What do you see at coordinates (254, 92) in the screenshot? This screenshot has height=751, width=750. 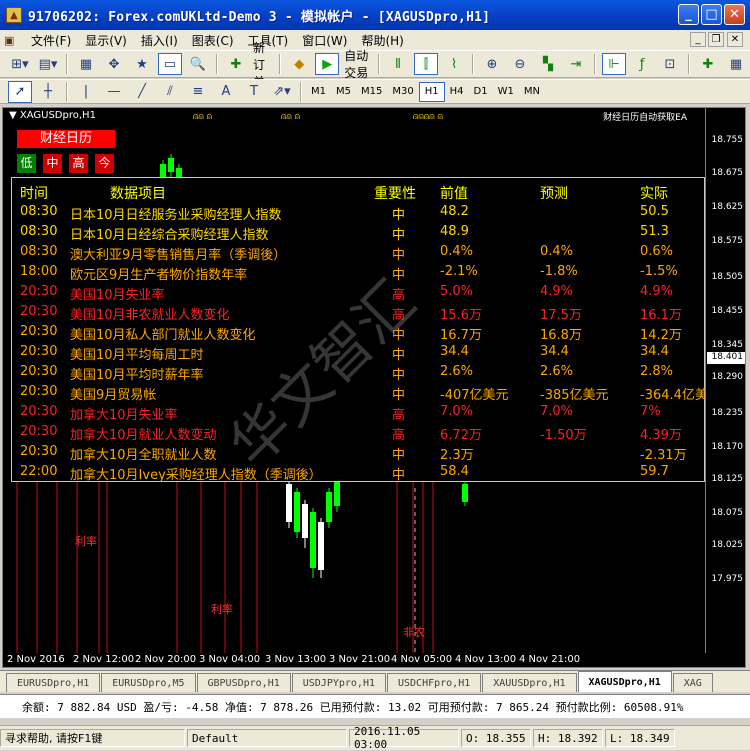 I see `label-icon: T` at bounding box center [254, 92].